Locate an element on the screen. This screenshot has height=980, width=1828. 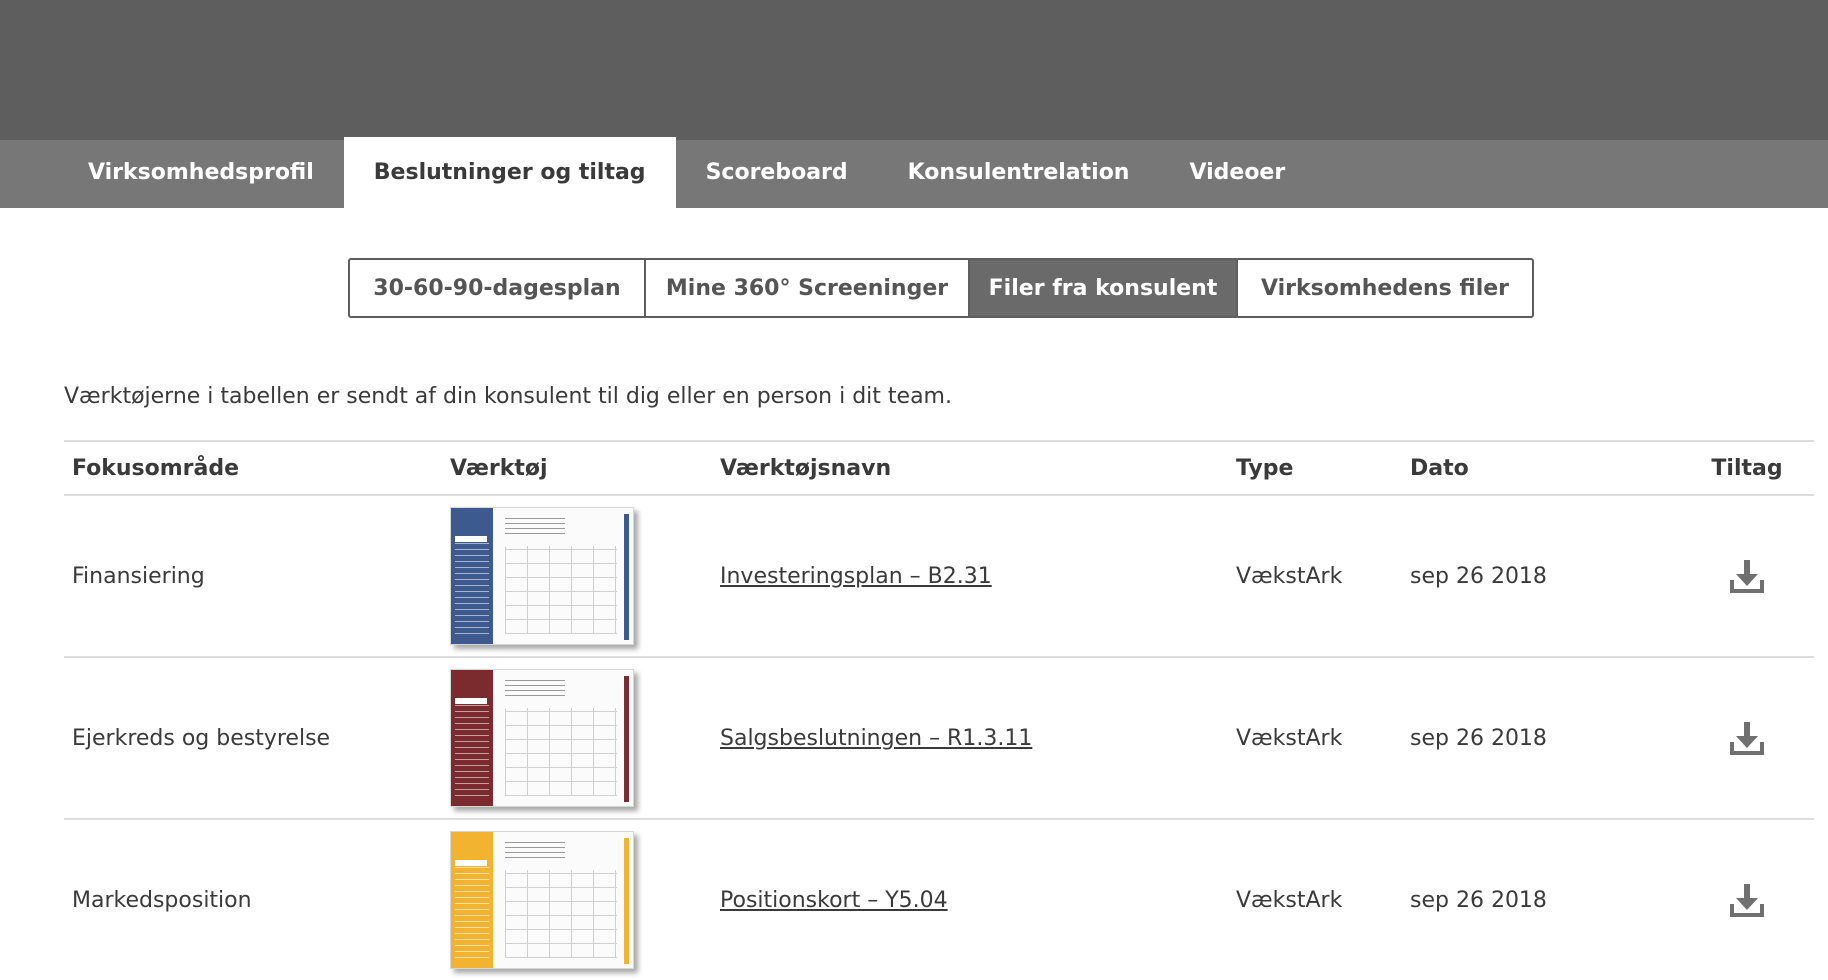
header-type: Type is located at coordinates (1265, 468).